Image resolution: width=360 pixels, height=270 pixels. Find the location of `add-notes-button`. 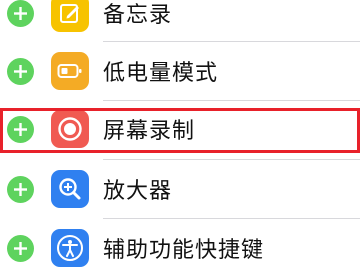

add-notes-button is located at coordinates (20, 13).